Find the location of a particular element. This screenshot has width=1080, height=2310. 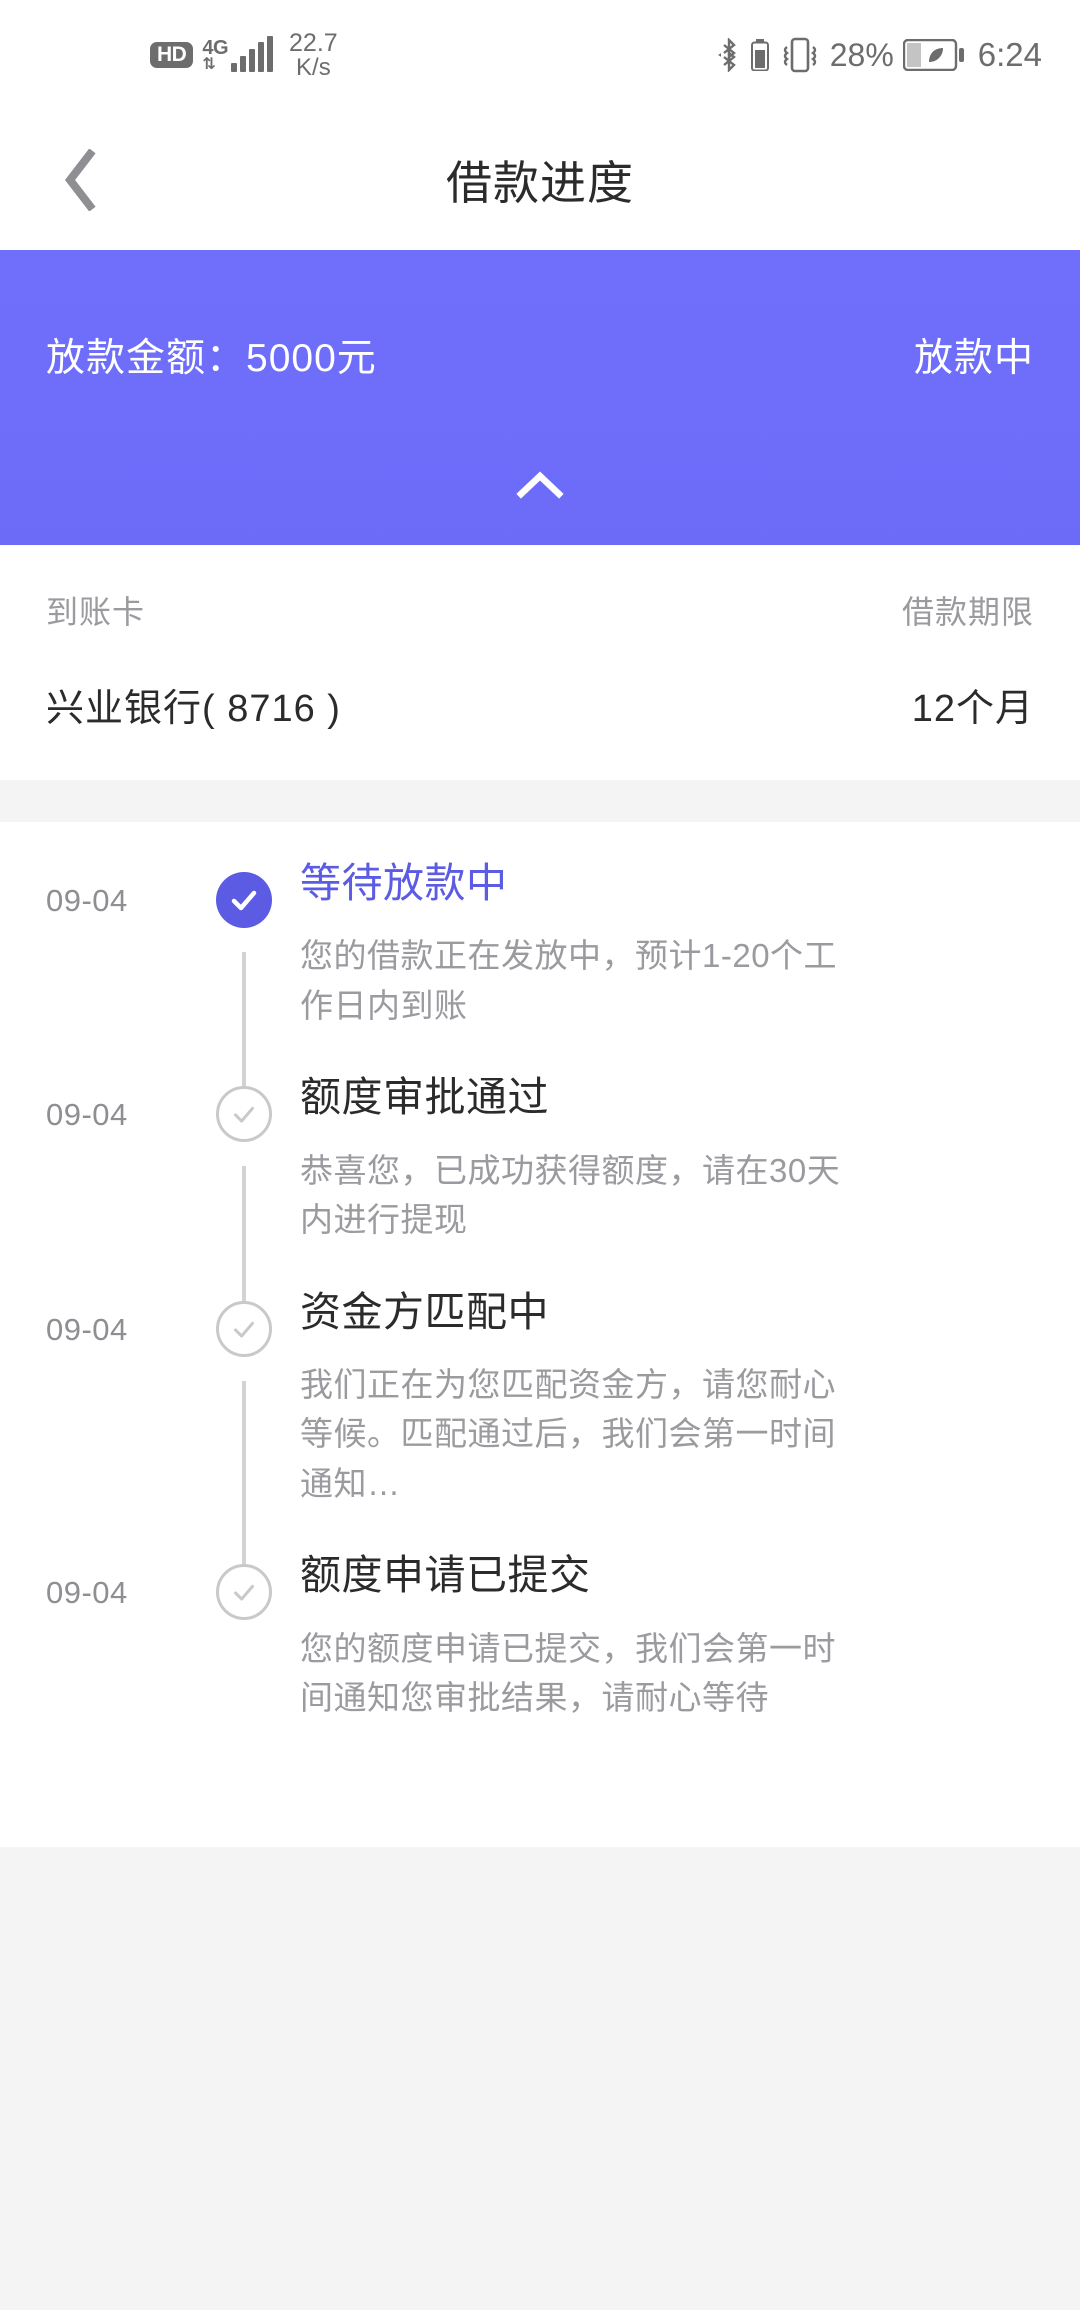

account-card-label: 到账卡 is located at coordinates (96, 612).